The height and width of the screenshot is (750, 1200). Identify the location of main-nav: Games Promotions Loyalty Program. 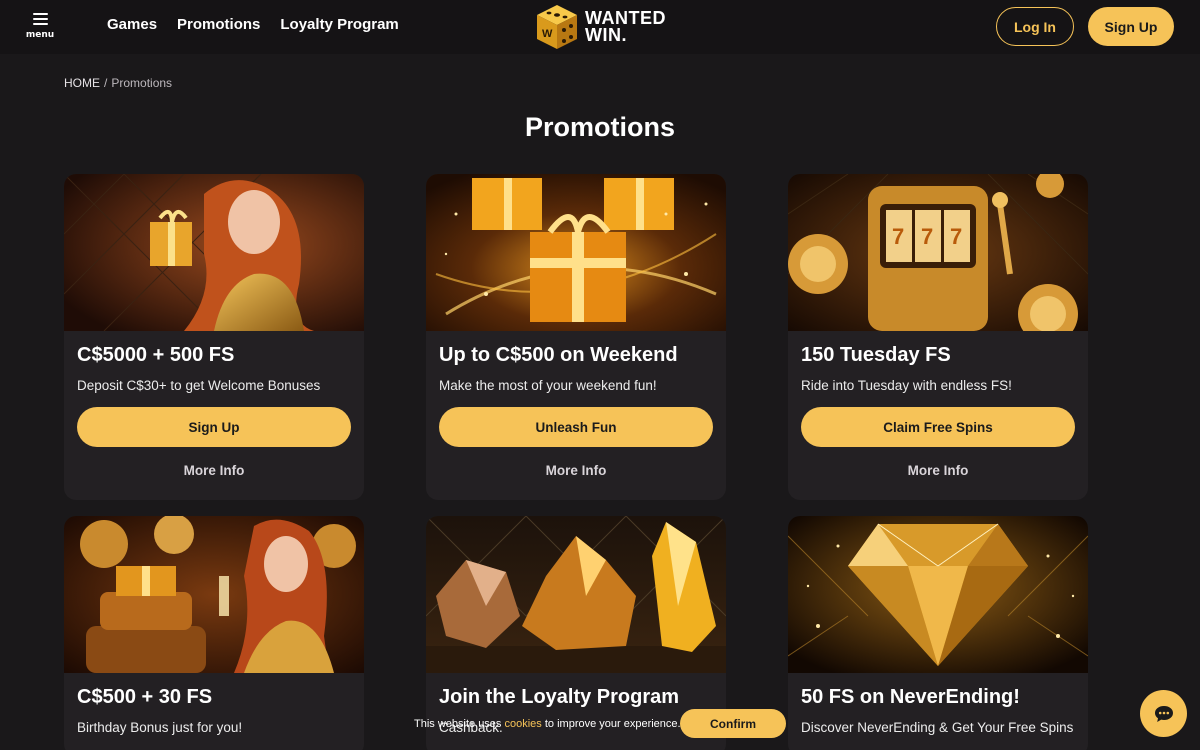
(253, 24).